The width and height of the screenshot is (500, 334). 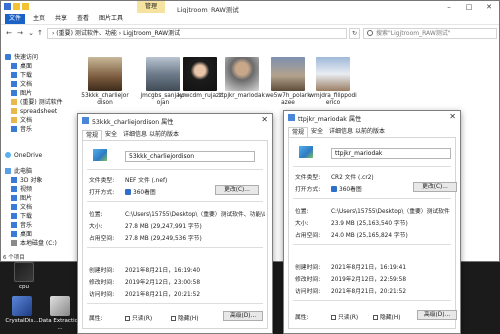 I want to click on status-bar: 6 个项目, so click(x=14, y=258).